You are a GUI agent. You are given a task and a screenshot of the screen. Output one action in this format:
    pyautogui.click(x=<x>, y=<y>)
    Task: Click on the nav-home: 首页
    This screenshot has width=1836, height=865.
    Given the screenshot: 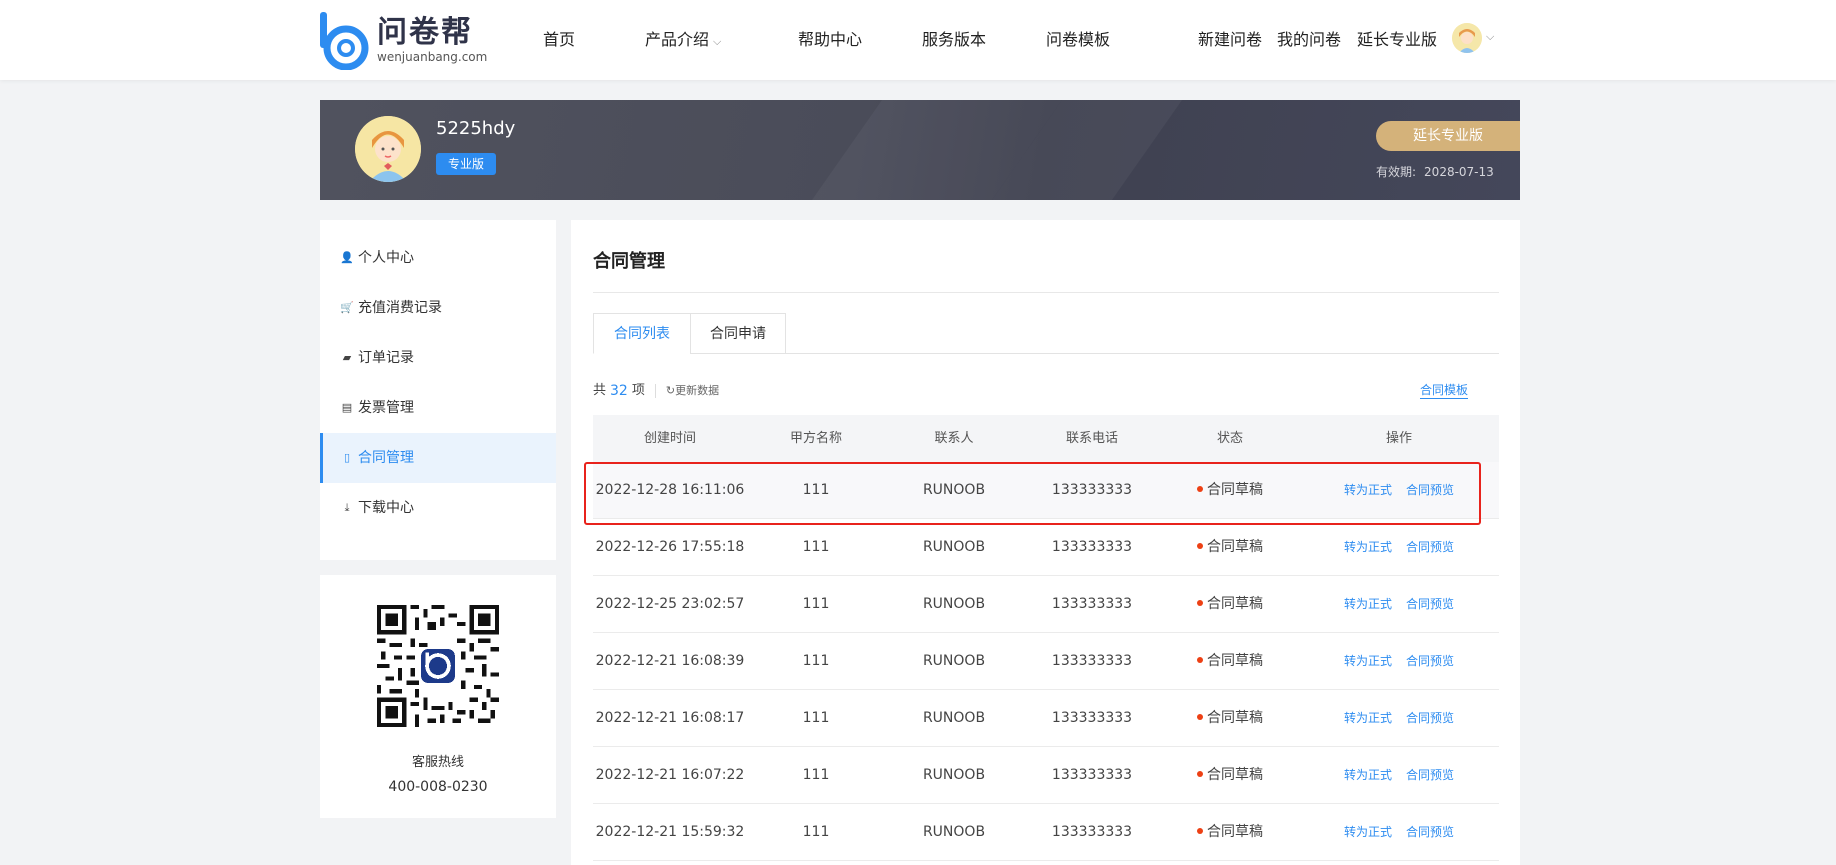 What is the action you would take?
    pyautogui.click(x=559, y=40)
    